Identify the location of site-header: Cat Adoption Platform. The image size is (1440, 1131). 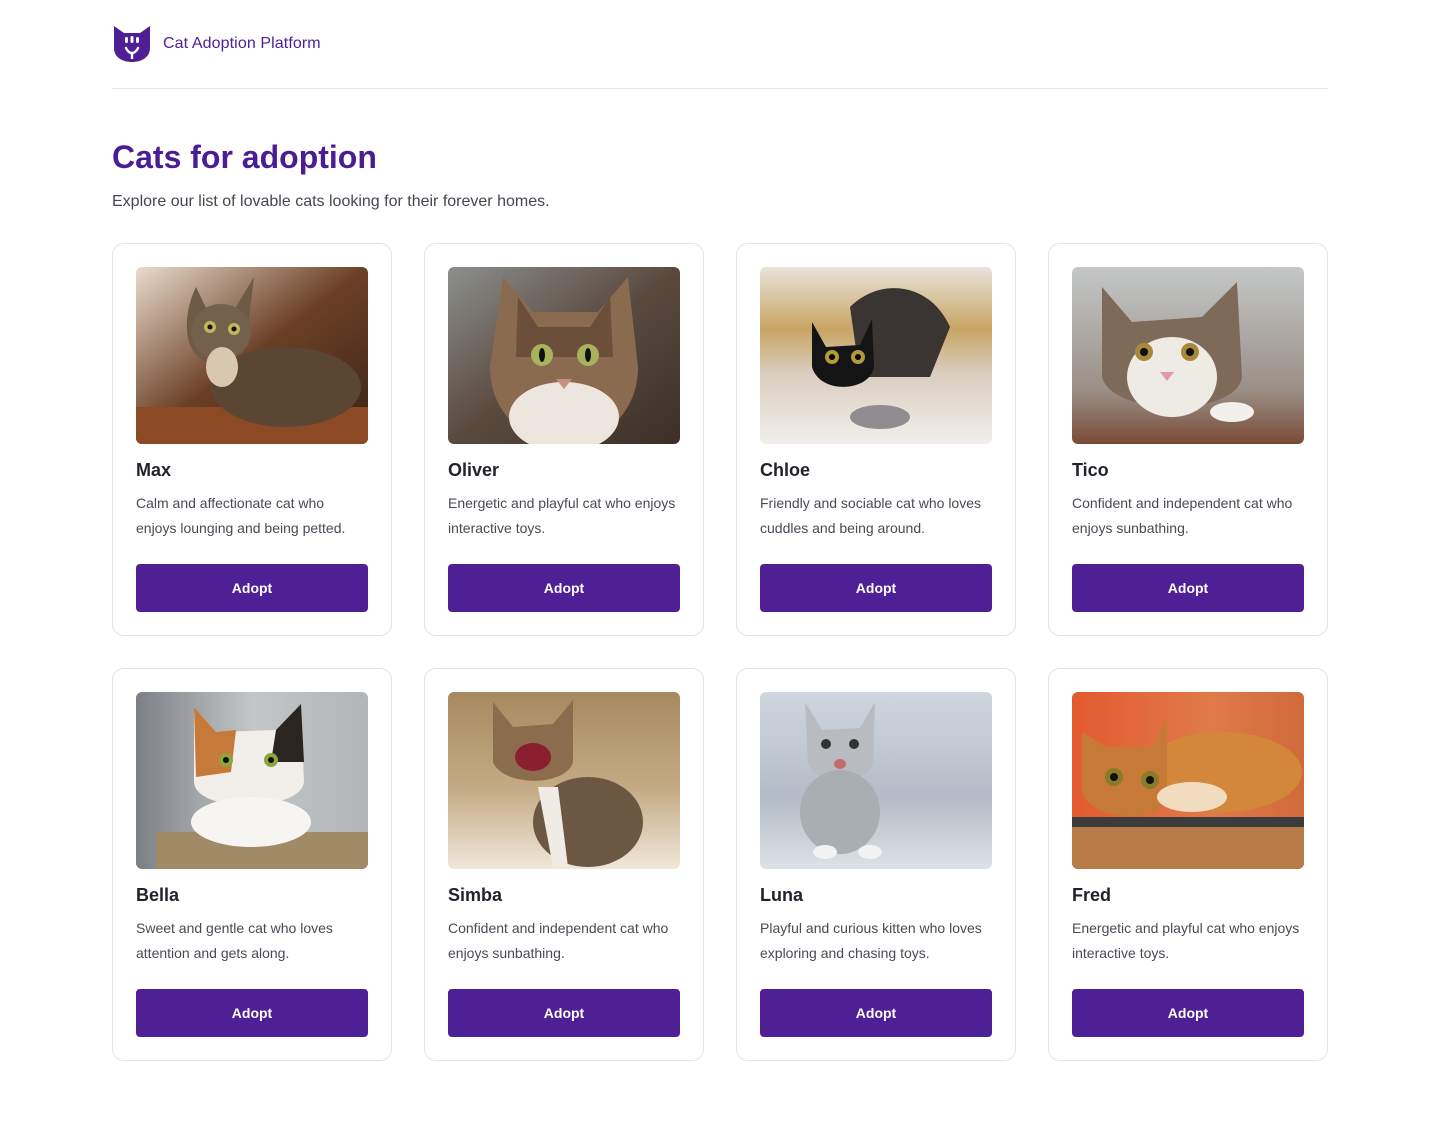
(720, 44).